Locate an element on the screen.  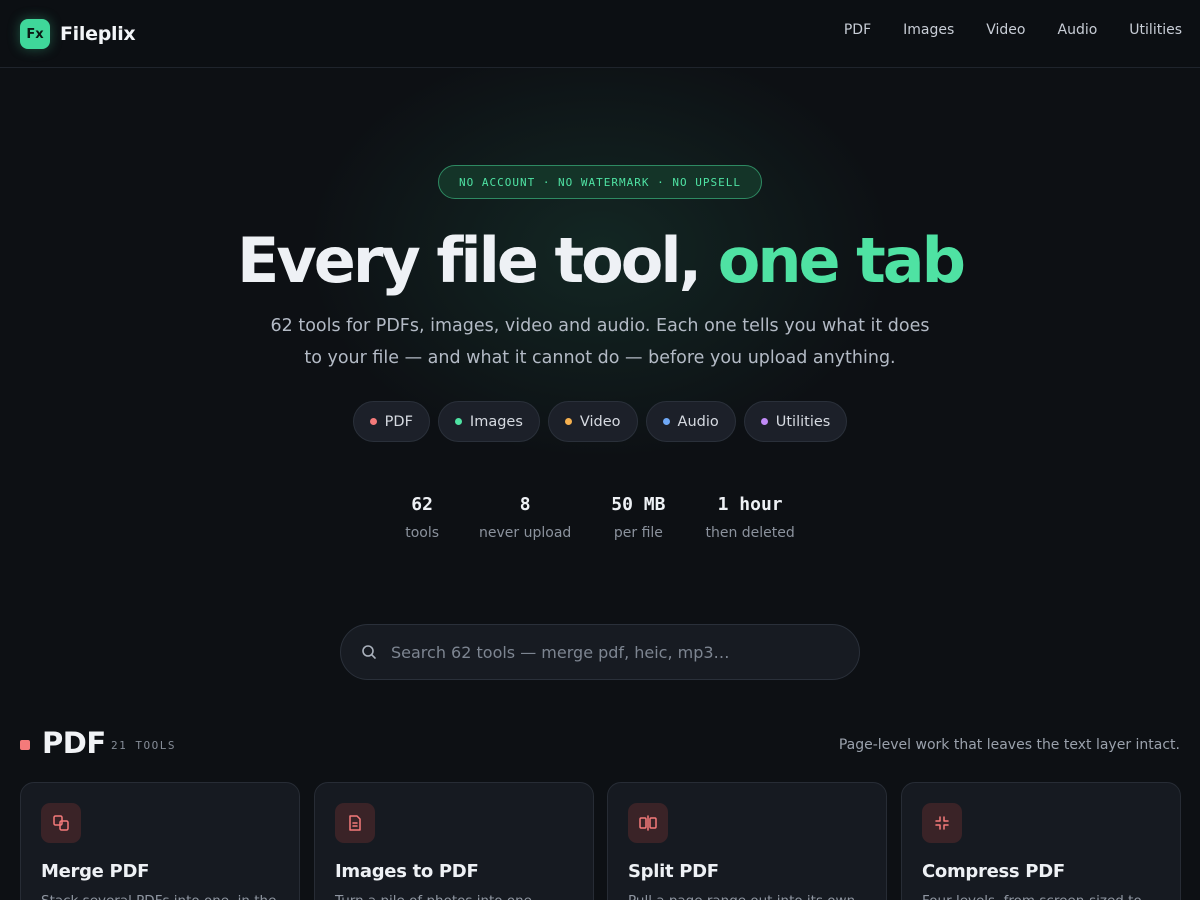
headline-main: Every file tool, is located at coordinates (469, 260).